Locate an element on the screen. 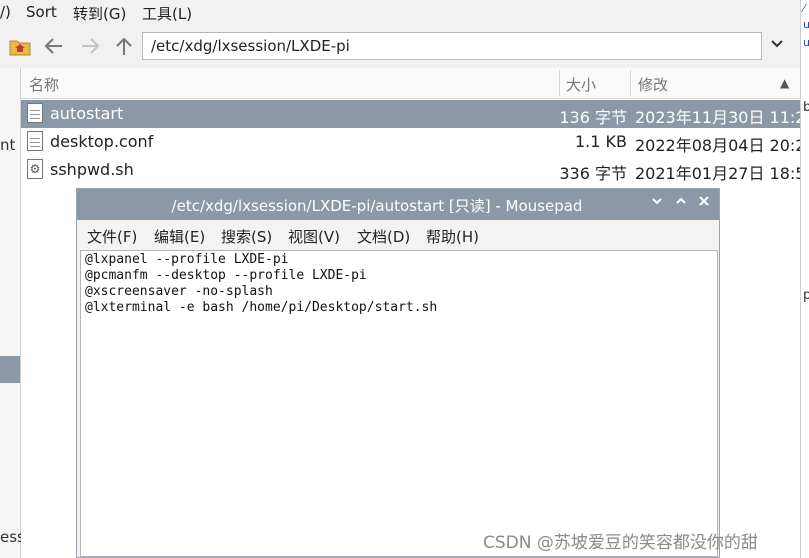  side-pane-fragment: nt is located at coordinates (8, 145).